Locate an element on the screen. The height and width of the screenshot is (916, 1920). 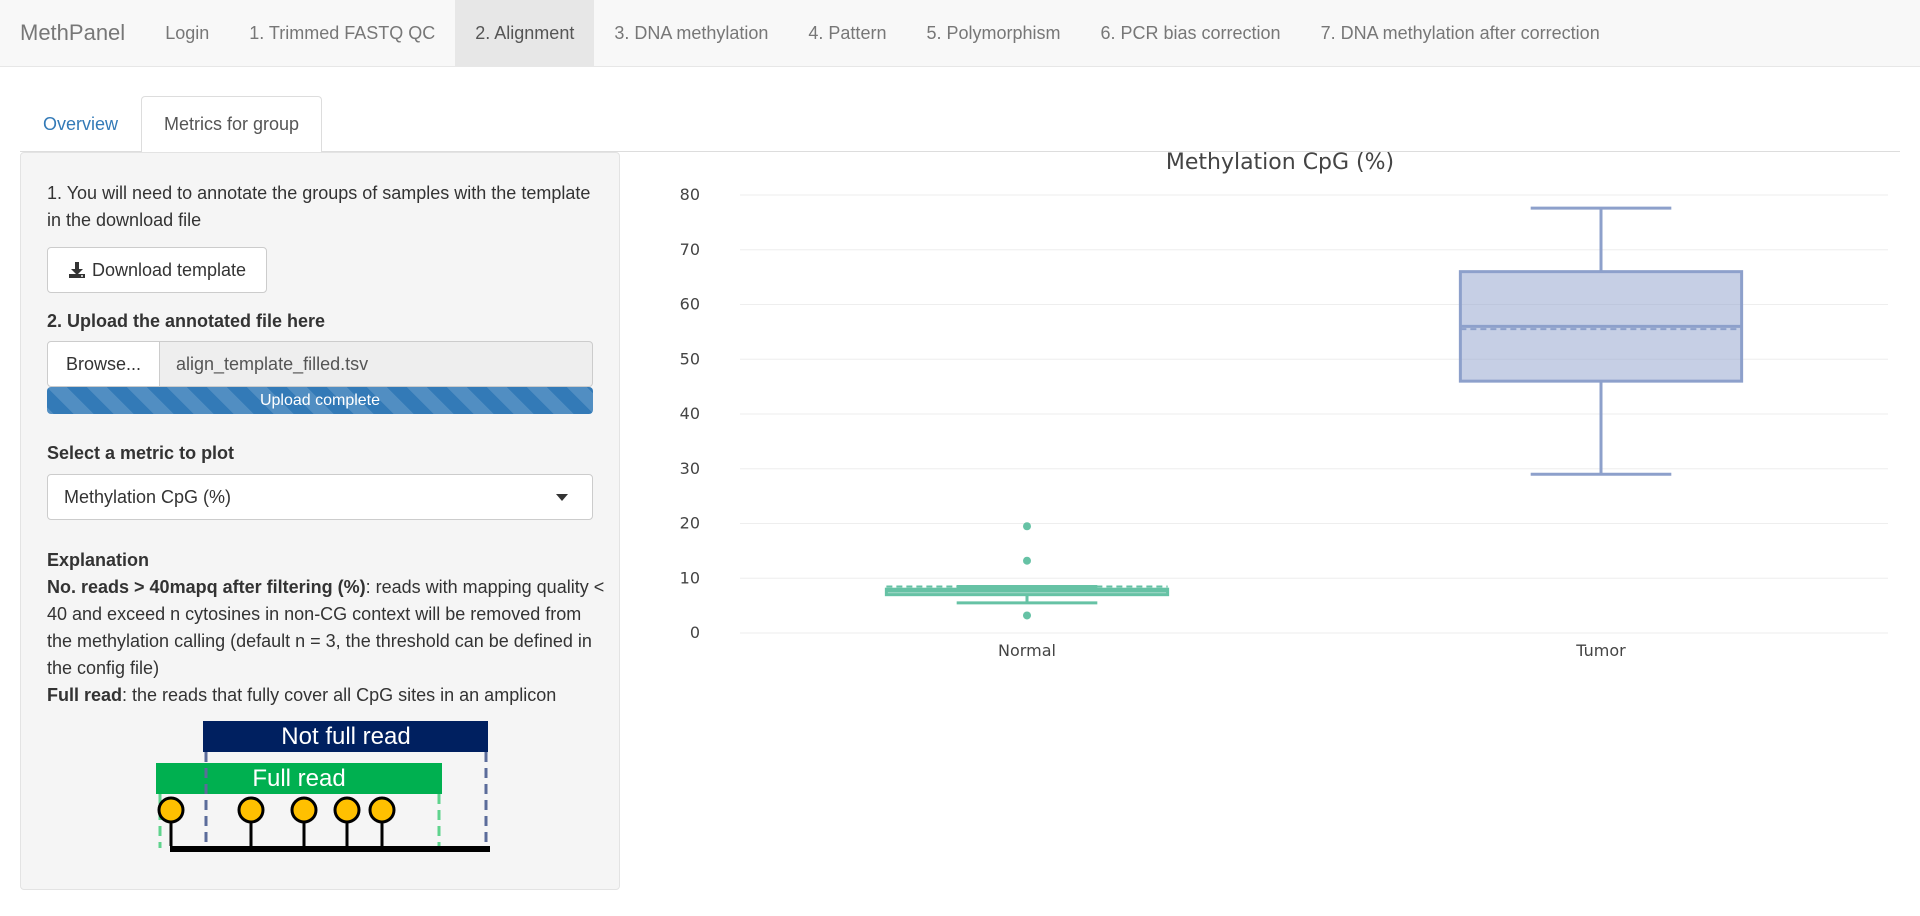
nav-item-pcr-bias-correction: 6. PCR bias correction is located at coordinates (1191, 33).